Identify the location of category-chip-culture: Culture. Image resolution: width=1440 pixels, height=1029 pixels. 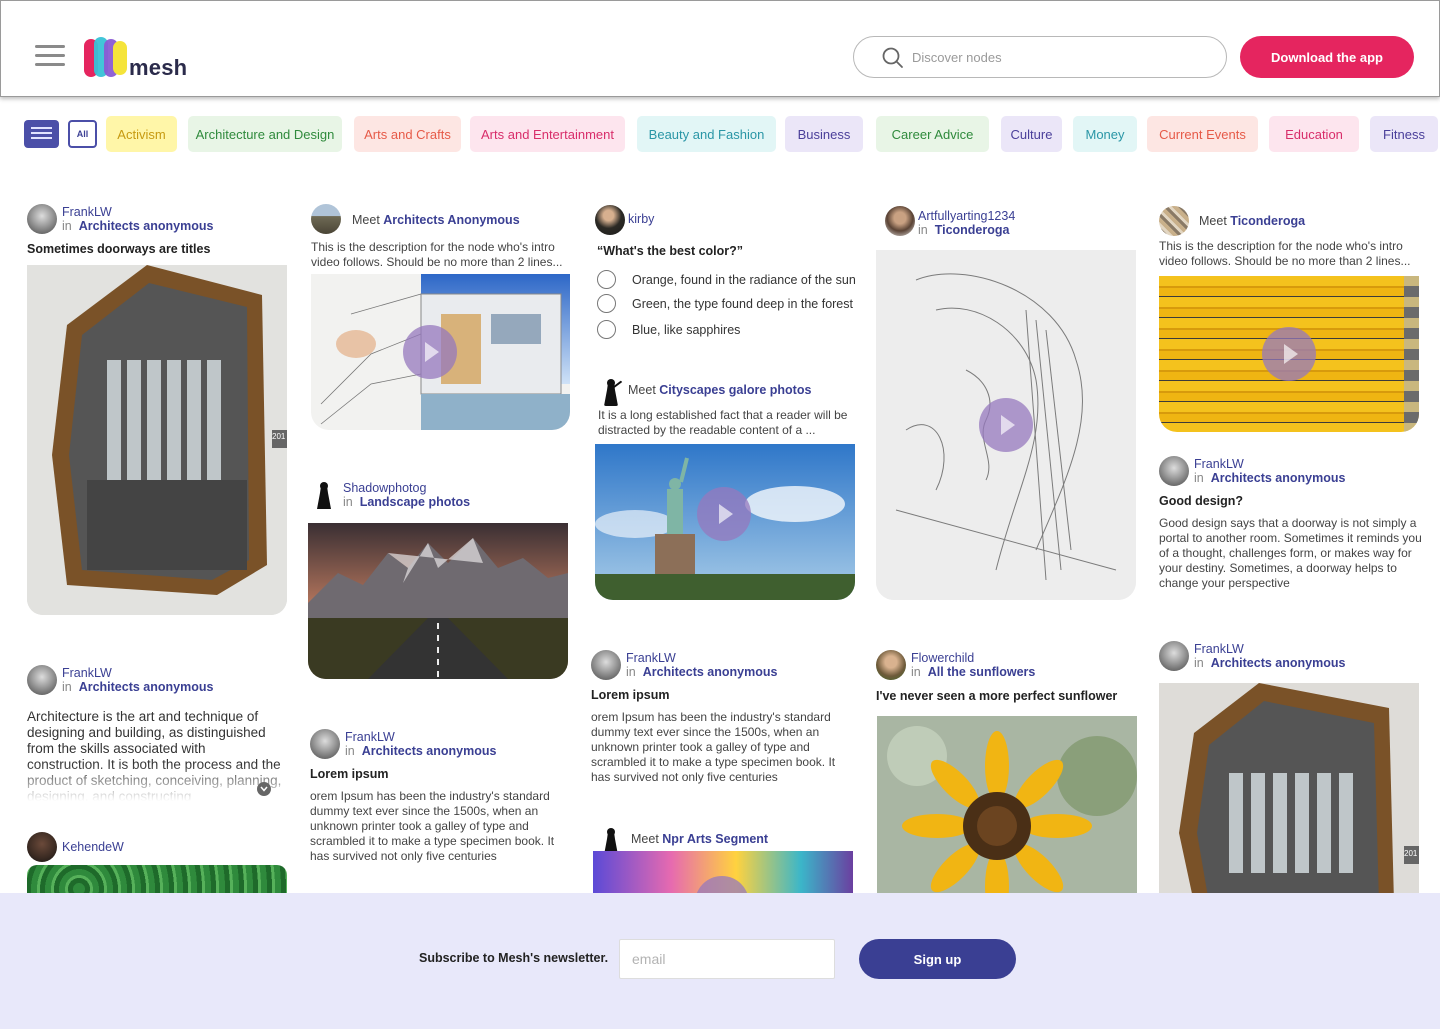
(1031, 134).